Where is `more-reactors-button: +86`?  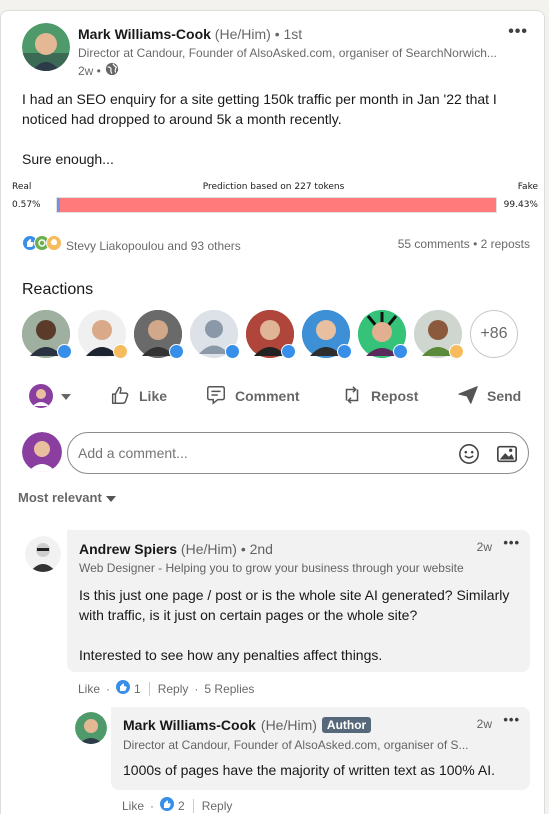 more-reactors-button: +86 is located at coordinates (494, 334).